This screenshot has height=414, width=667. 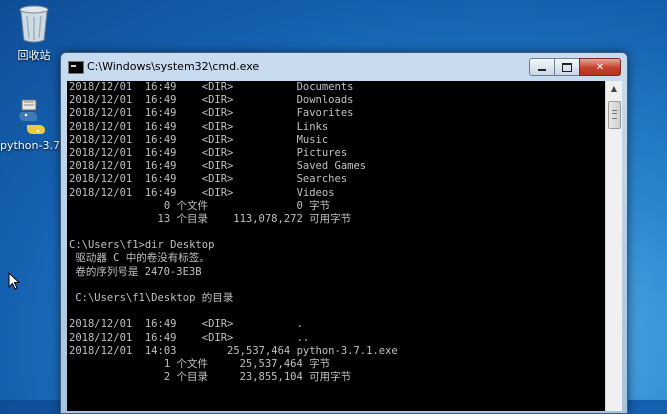 I want to click on recycle-bin-icon, so click(x=34, y=24).